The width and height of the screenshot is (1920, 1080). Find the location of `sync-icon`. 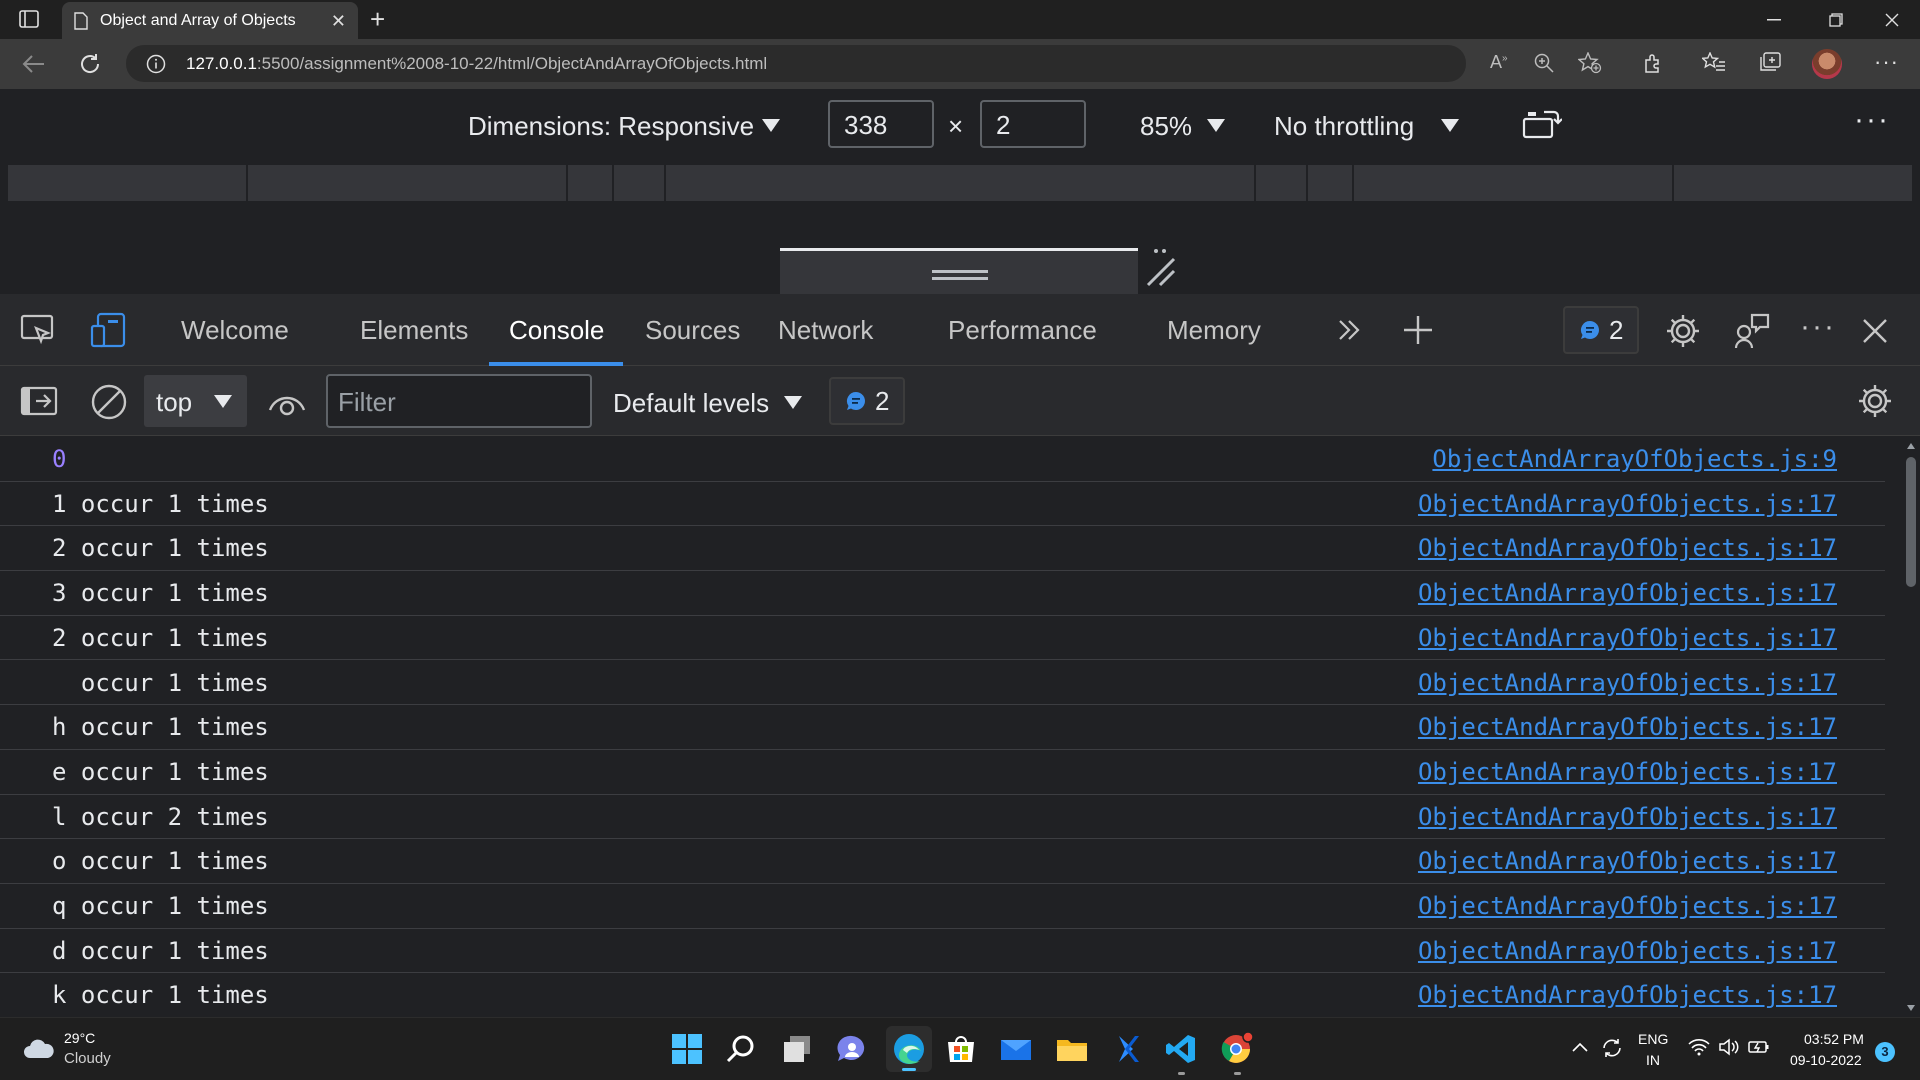

sync-icon is located at coordinates (1612, 1048).